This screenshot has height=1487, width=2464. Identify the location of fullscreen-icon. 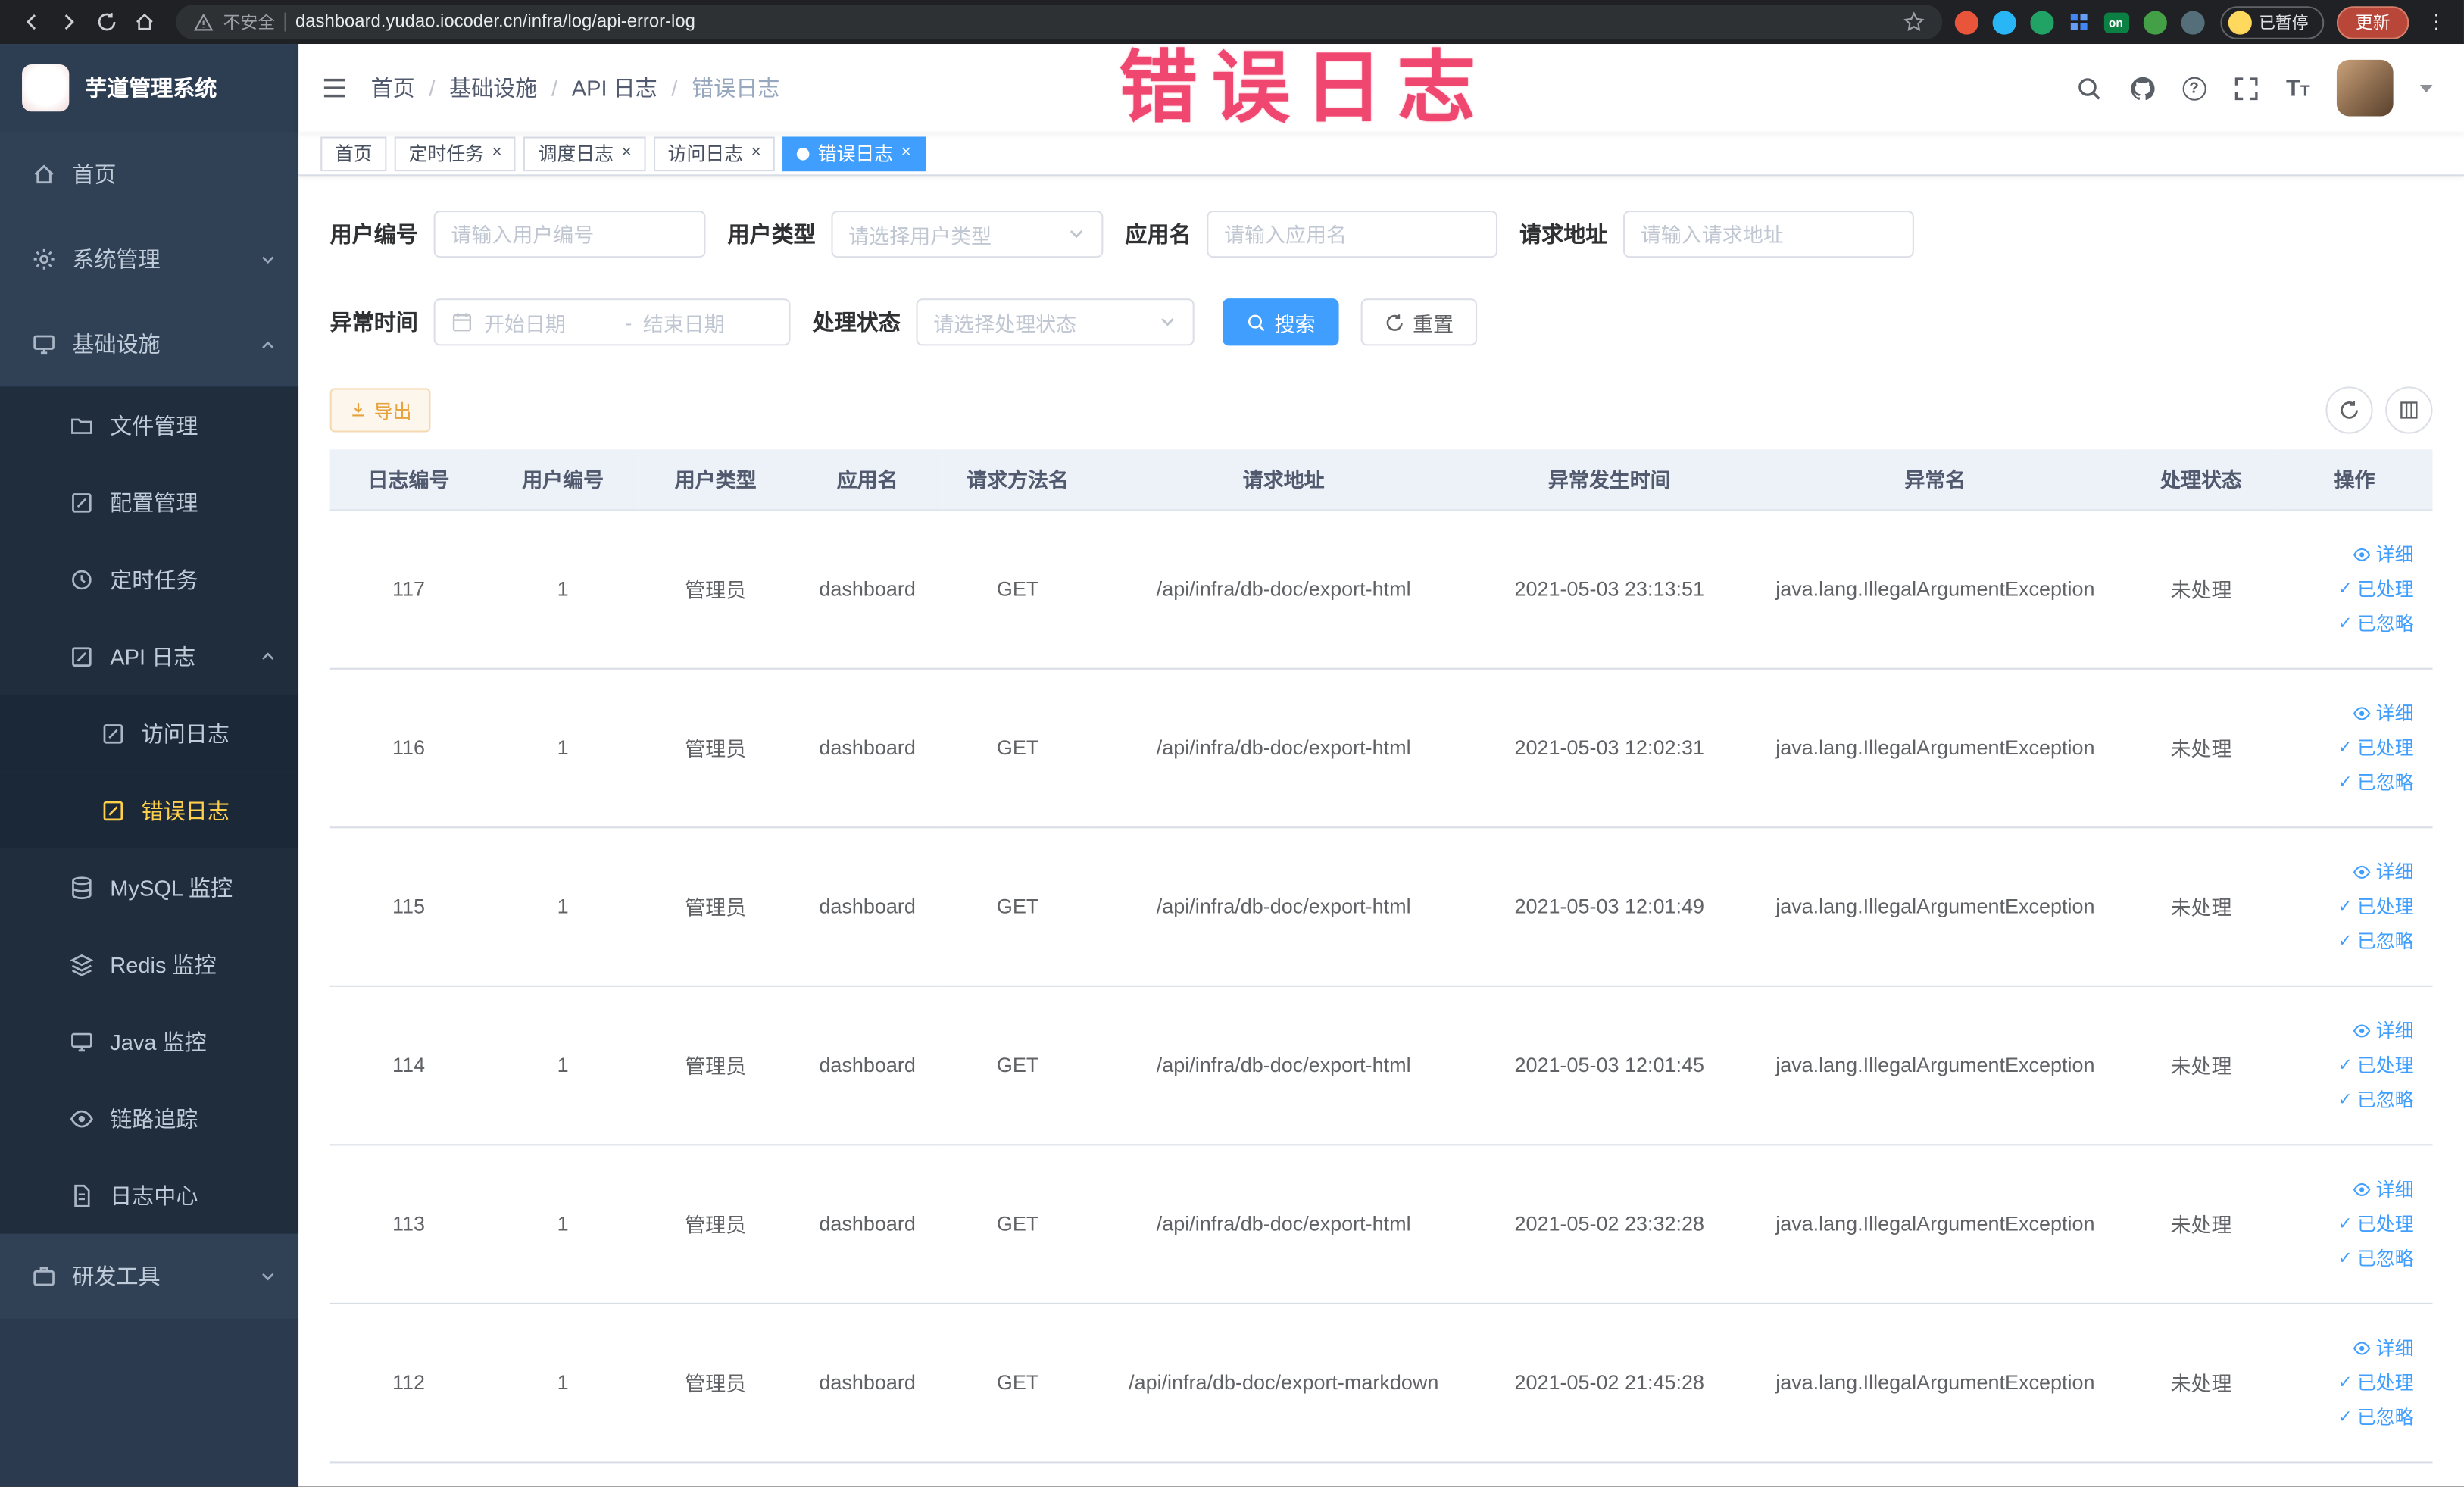
(2245, 88).